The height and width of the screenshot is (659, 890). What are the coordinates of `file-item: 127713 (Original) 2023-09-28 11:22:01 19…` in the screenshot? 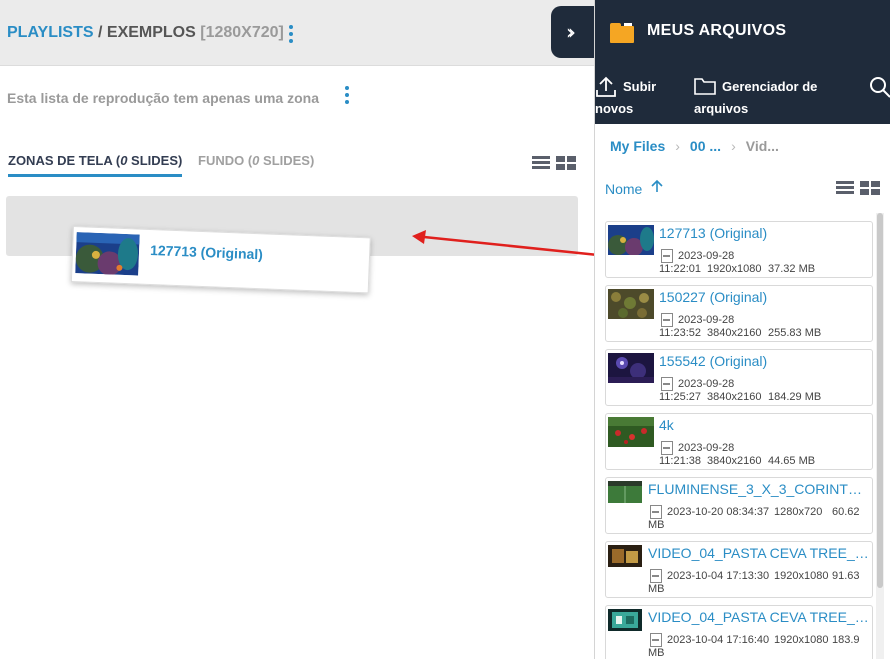 It's located at (739, 249).